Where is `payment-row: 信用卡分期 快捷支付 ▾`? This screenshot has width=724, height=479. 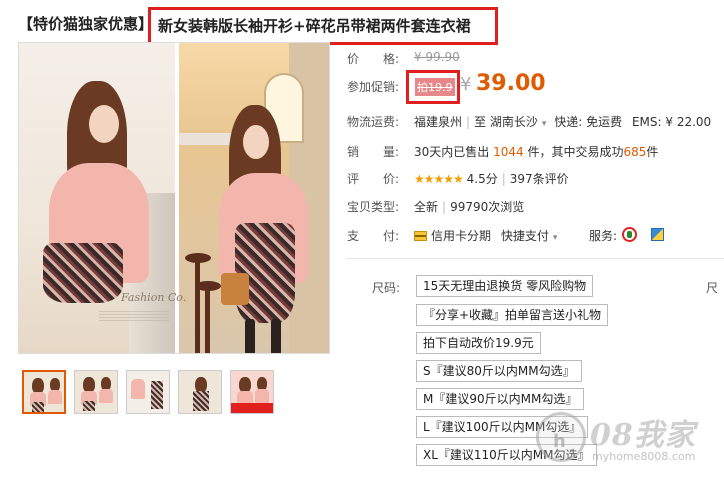
payment-row: 信用卡分期 快捷支付 ▾ is located at coordinates (487, 235).